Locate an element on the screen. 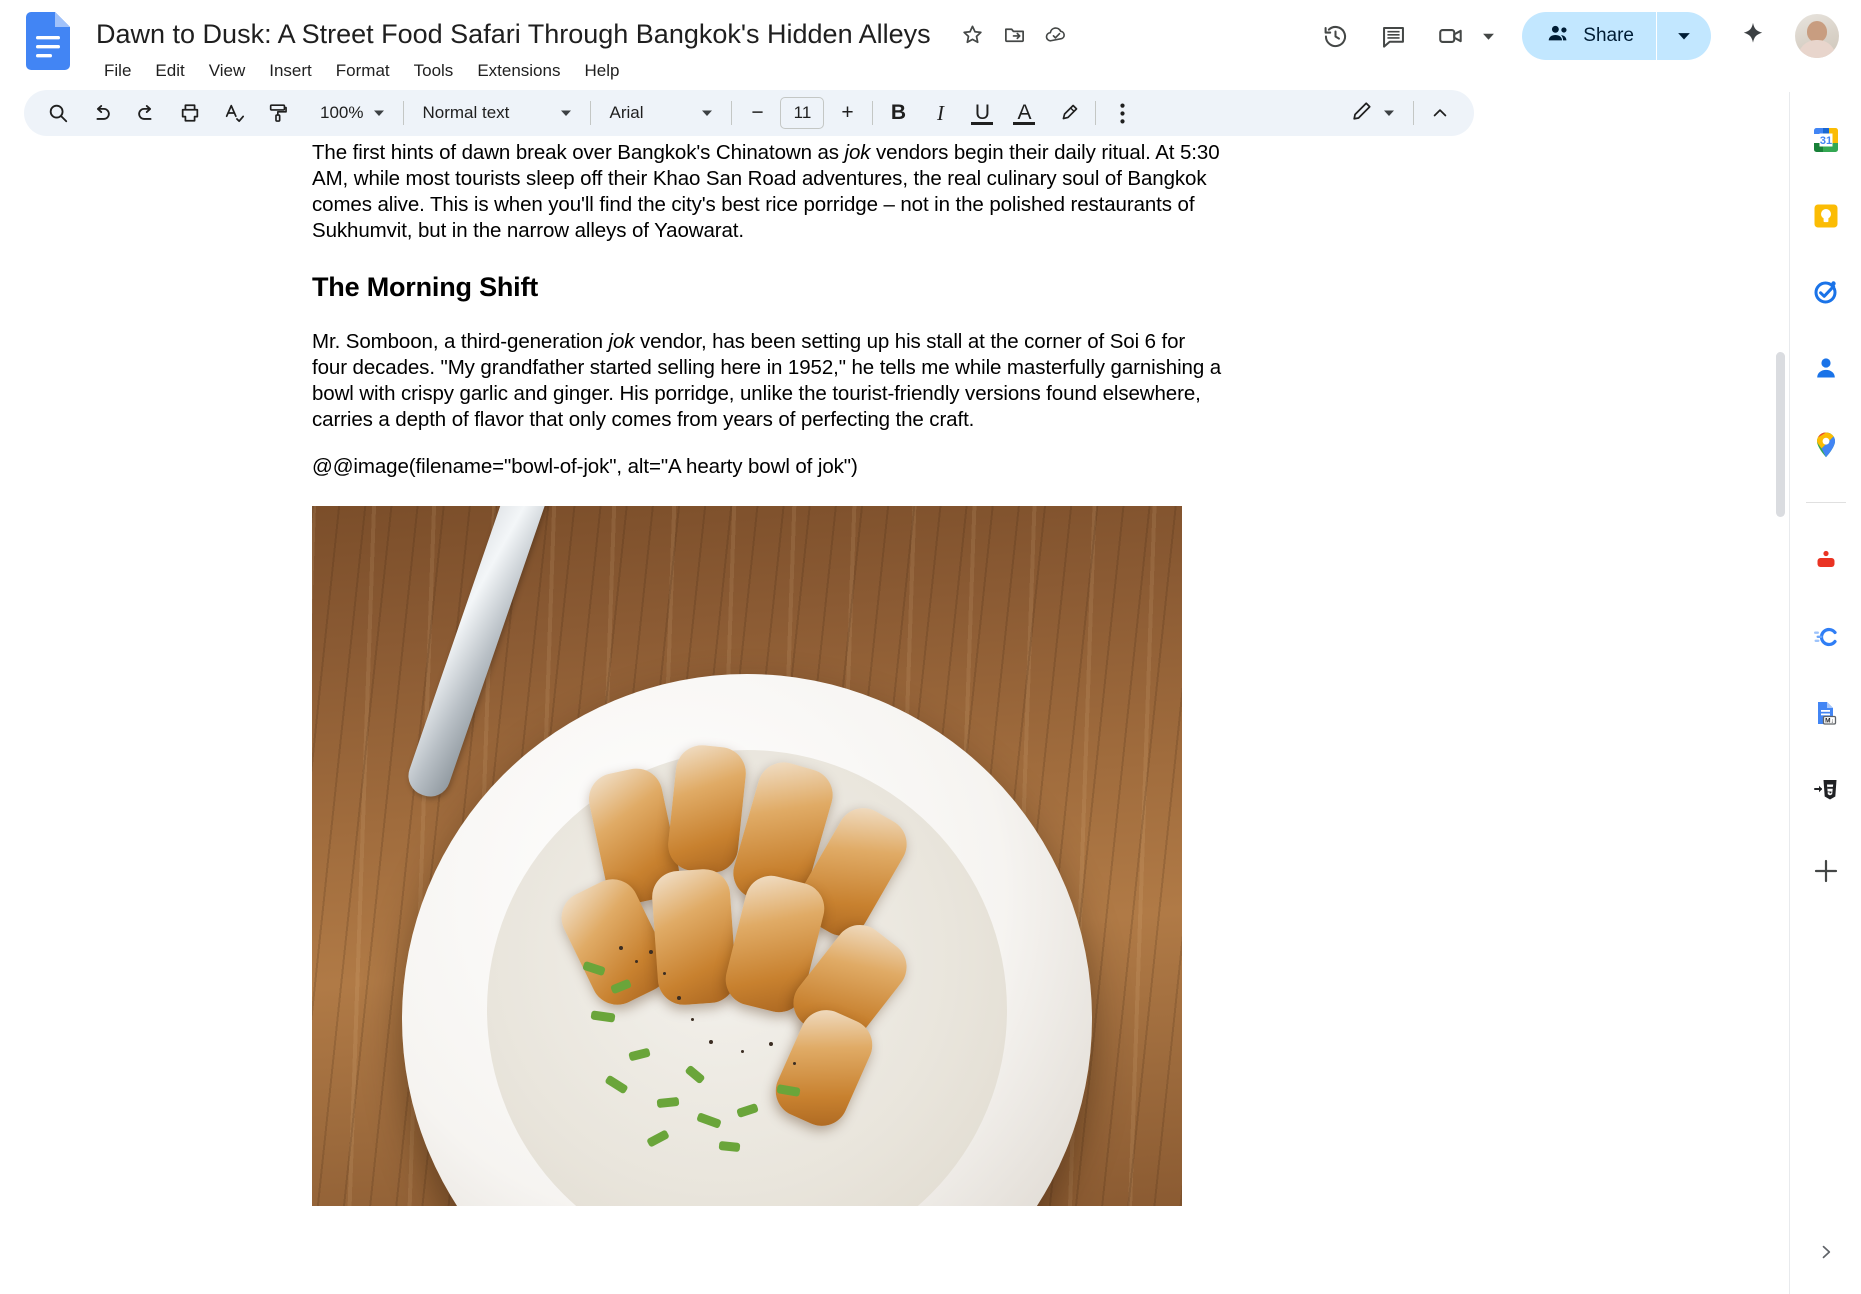  header-right-actions: Share is located at coordinates (1583, 36).